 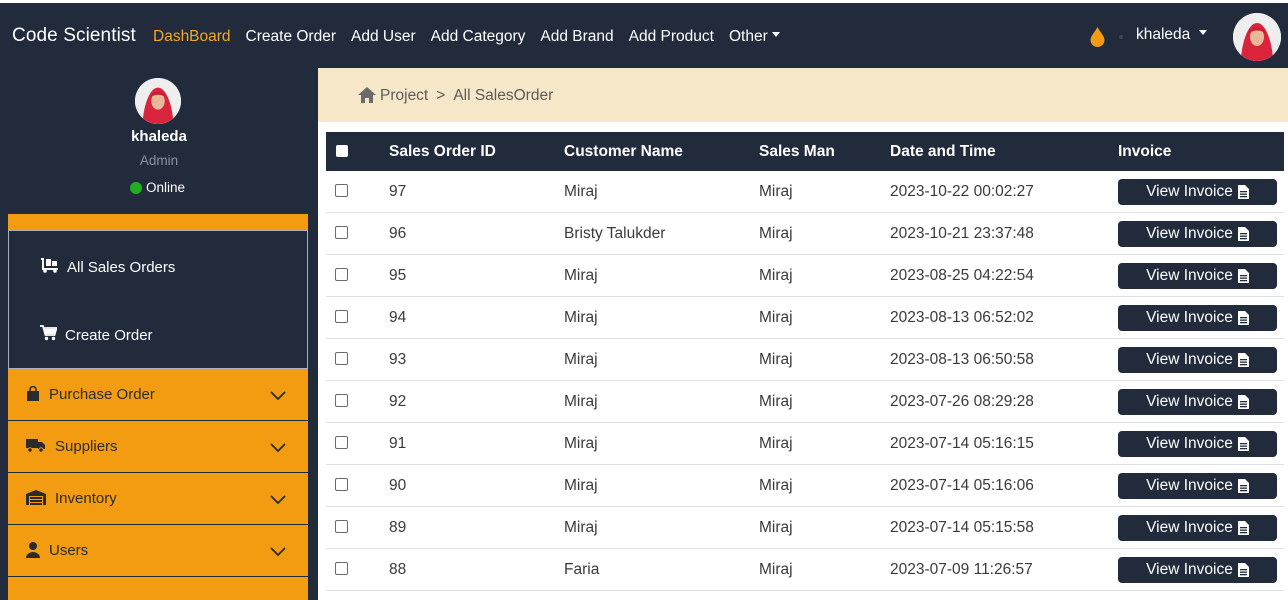 What do you see at coordinates (121, 267) in the screenshot?
I see `sidebar-item-label: All Sales Orders` at bounding box center [121, 267].